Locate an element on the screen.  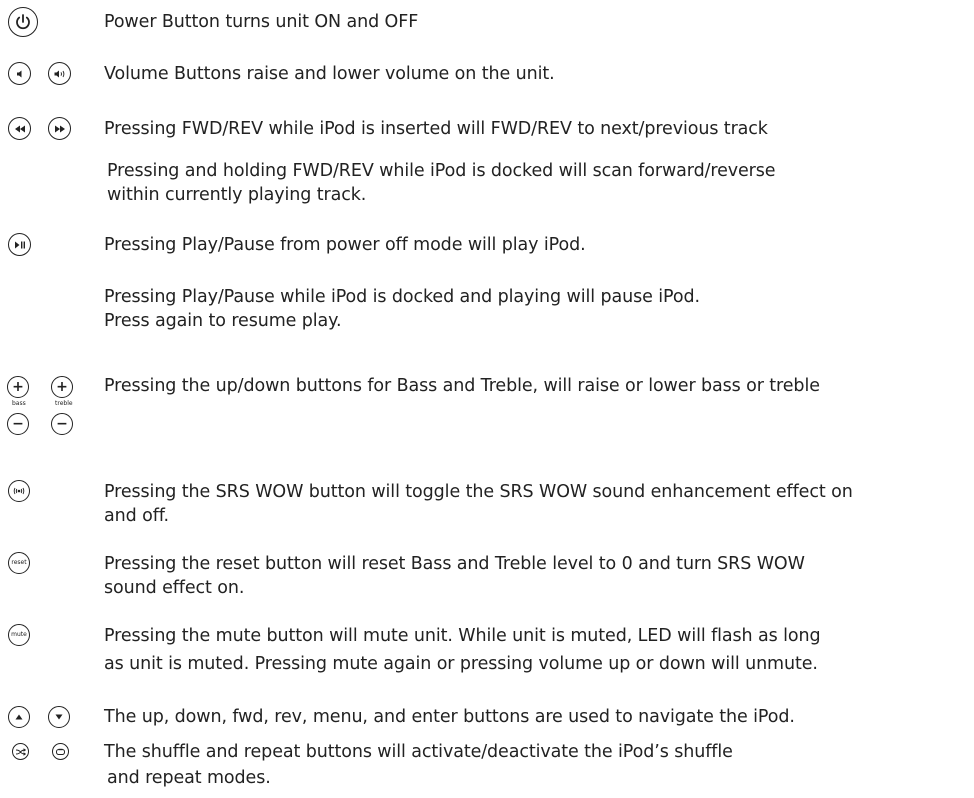
treble-plus-icon: + is located at coordinates (62, 387).